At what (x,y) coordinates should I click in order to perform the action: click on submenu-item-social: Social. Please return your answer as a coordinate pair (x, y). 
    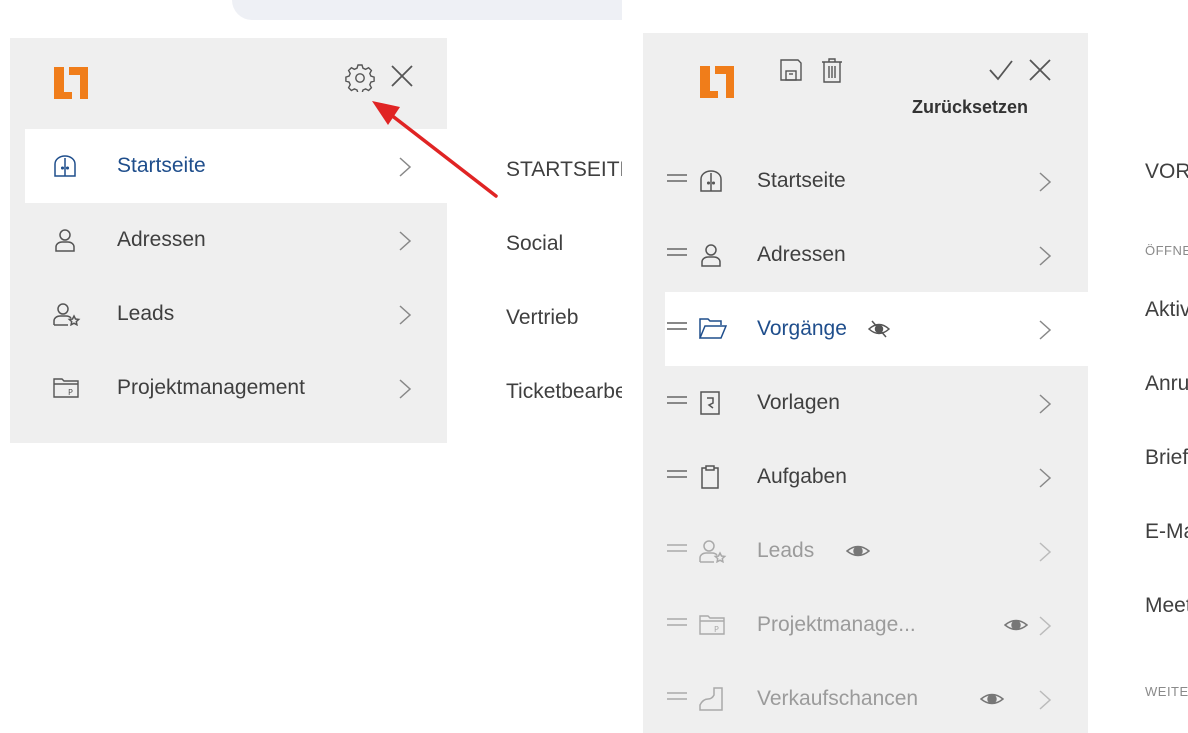
    Looking at the image, I should click on (534, 244).